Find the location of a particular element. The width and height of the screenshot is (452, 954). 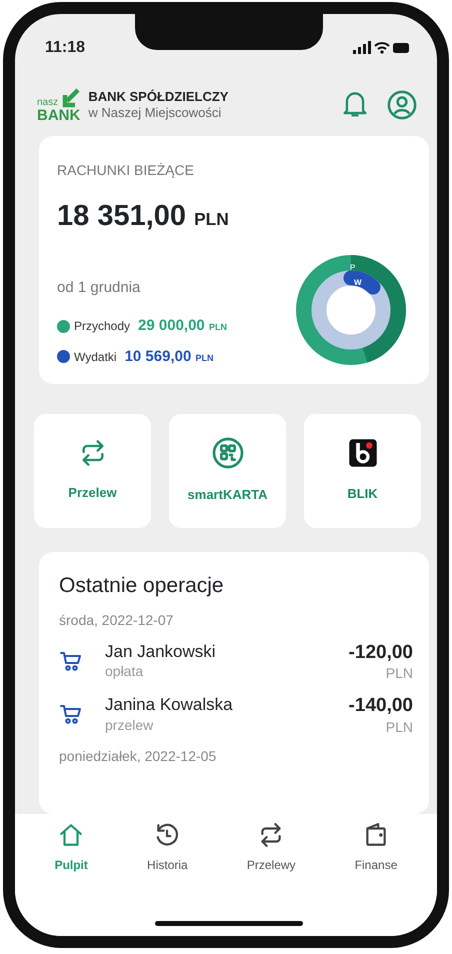

nav-tab: Pulpit is located at coordinates (71, 848).